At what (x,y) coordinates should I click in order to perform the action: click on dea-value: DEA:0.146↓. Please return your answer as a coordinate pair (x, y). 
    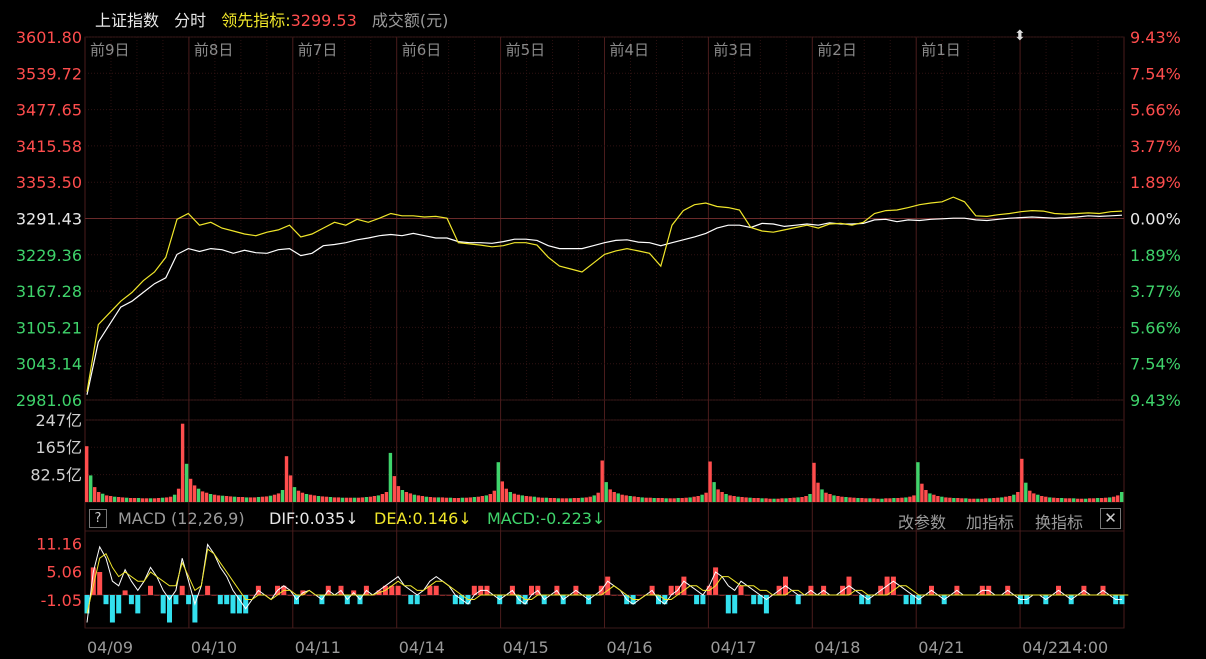
    Looking at the image, I should click on (423, 518).